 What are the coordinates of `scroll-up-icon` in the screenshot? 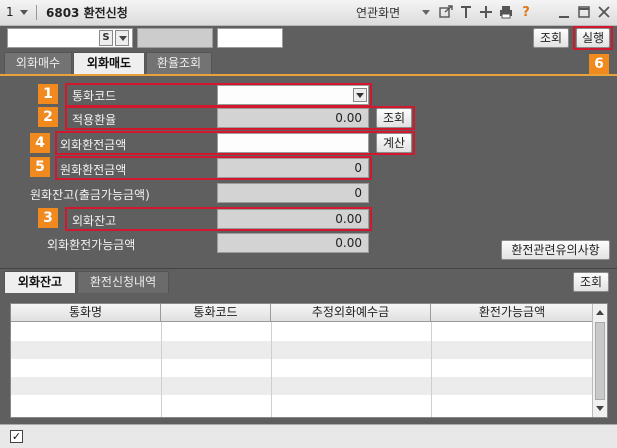 It's located at (600, 312).